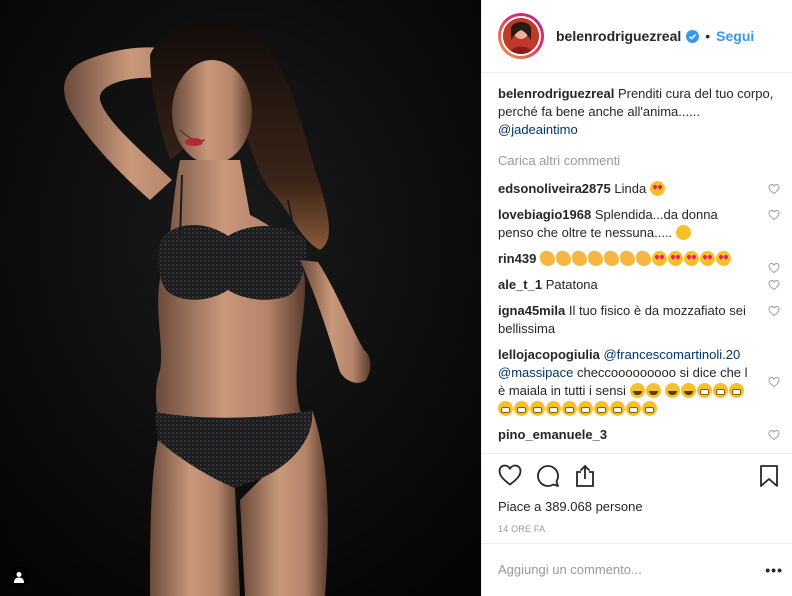  Describe the element at coordinates (683, 232) in the screenshot. I see `wink-emoji` at that location.